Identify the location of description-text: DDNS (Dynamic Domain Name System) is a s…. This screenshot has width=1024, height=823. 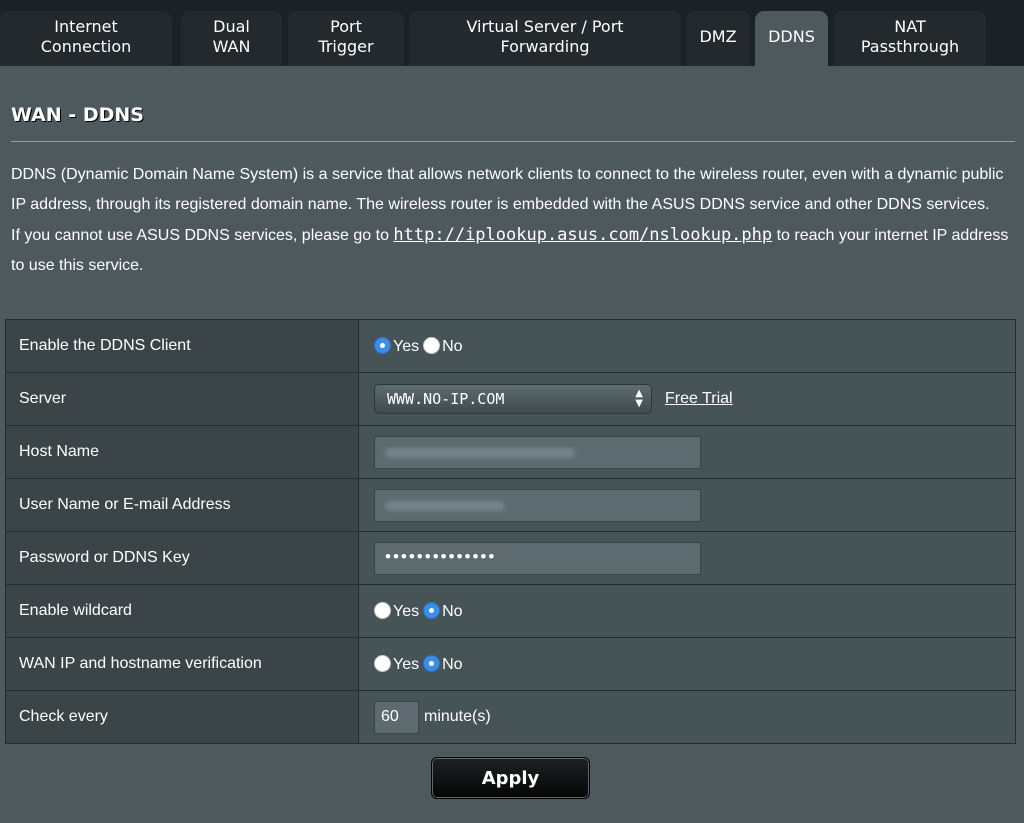
(507, 189).